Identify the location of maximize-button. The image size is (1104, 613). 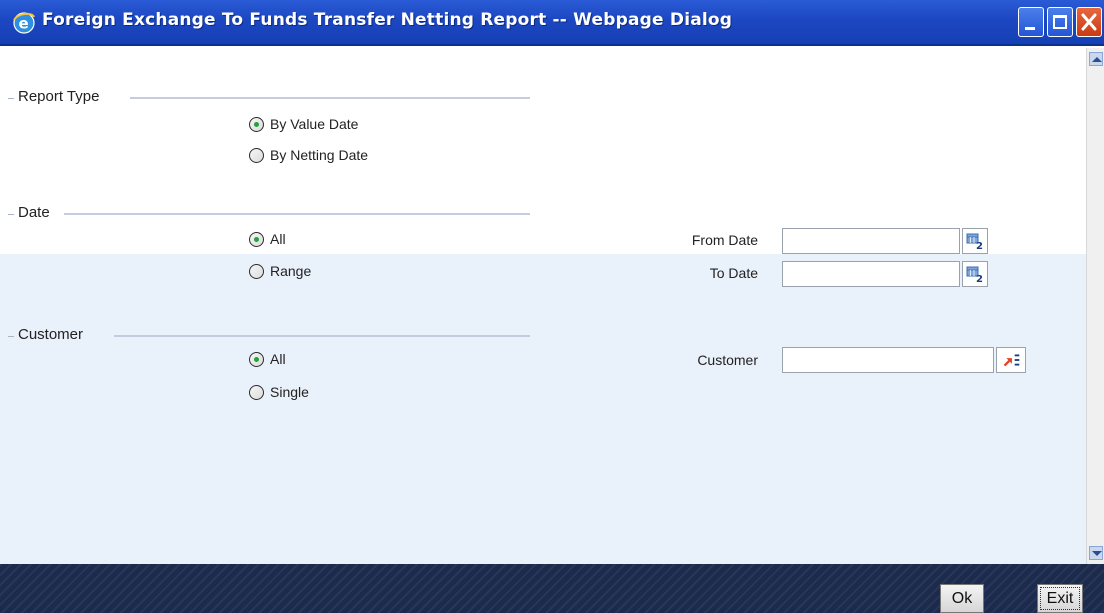
(1060, 22).